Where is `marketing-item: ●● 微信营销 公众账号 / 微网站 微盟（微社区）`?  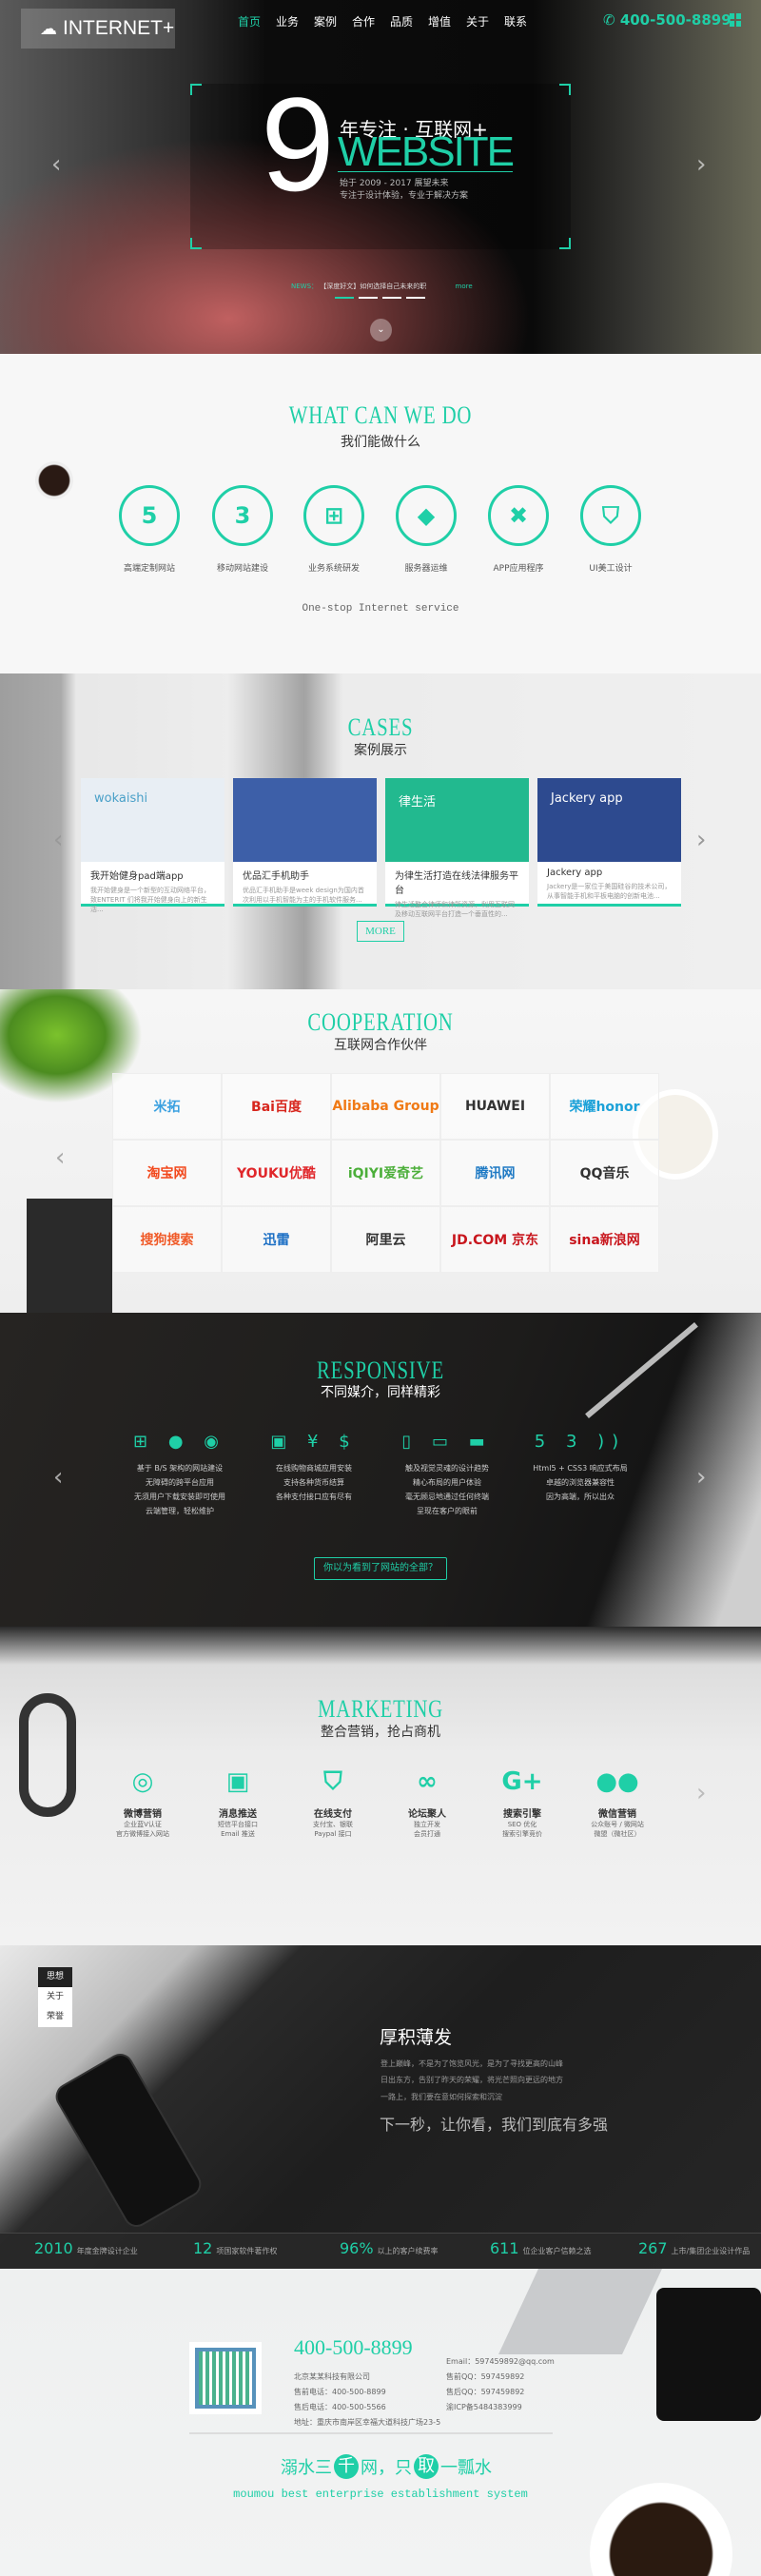 marketing-item: ●● 微信营销 公众账号 / 微网站 微盟（微社区） is located at coordinates (617, 1803).